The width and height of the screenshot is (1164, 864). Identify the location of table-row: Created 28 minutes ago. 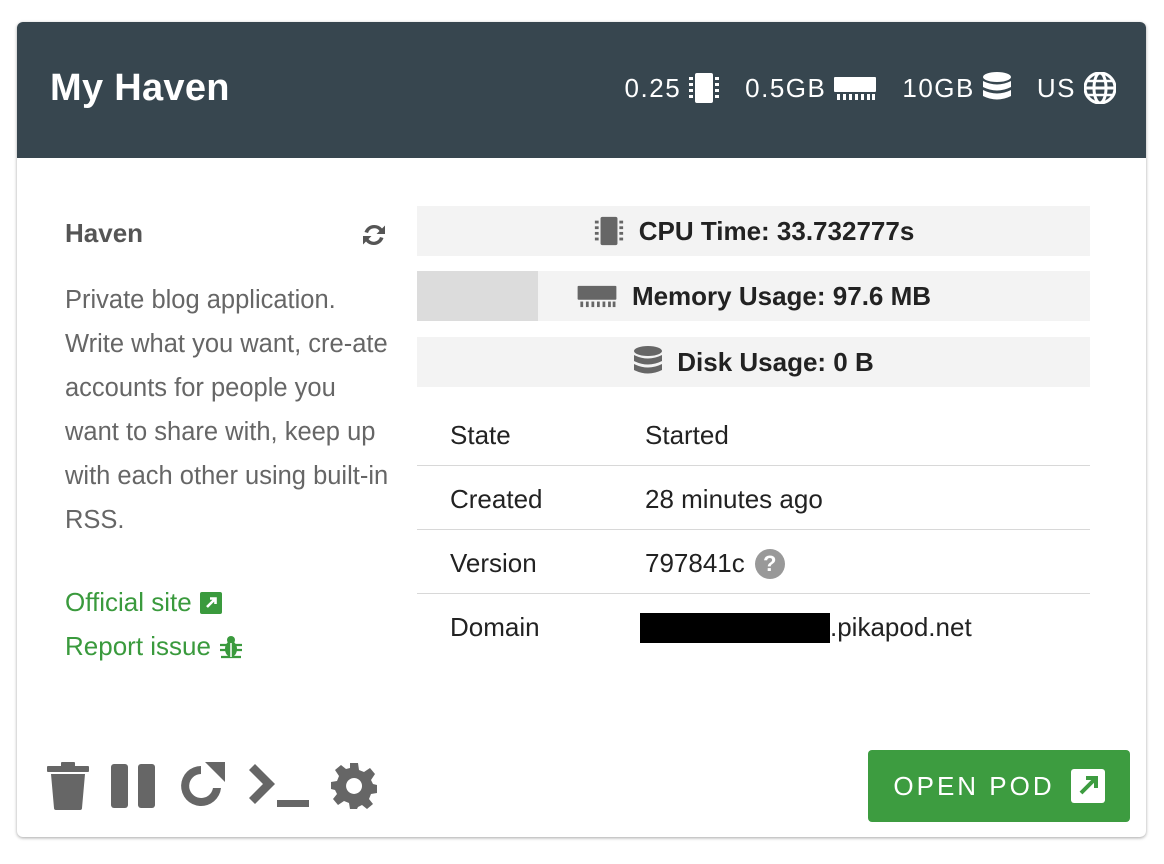
(753, 498).